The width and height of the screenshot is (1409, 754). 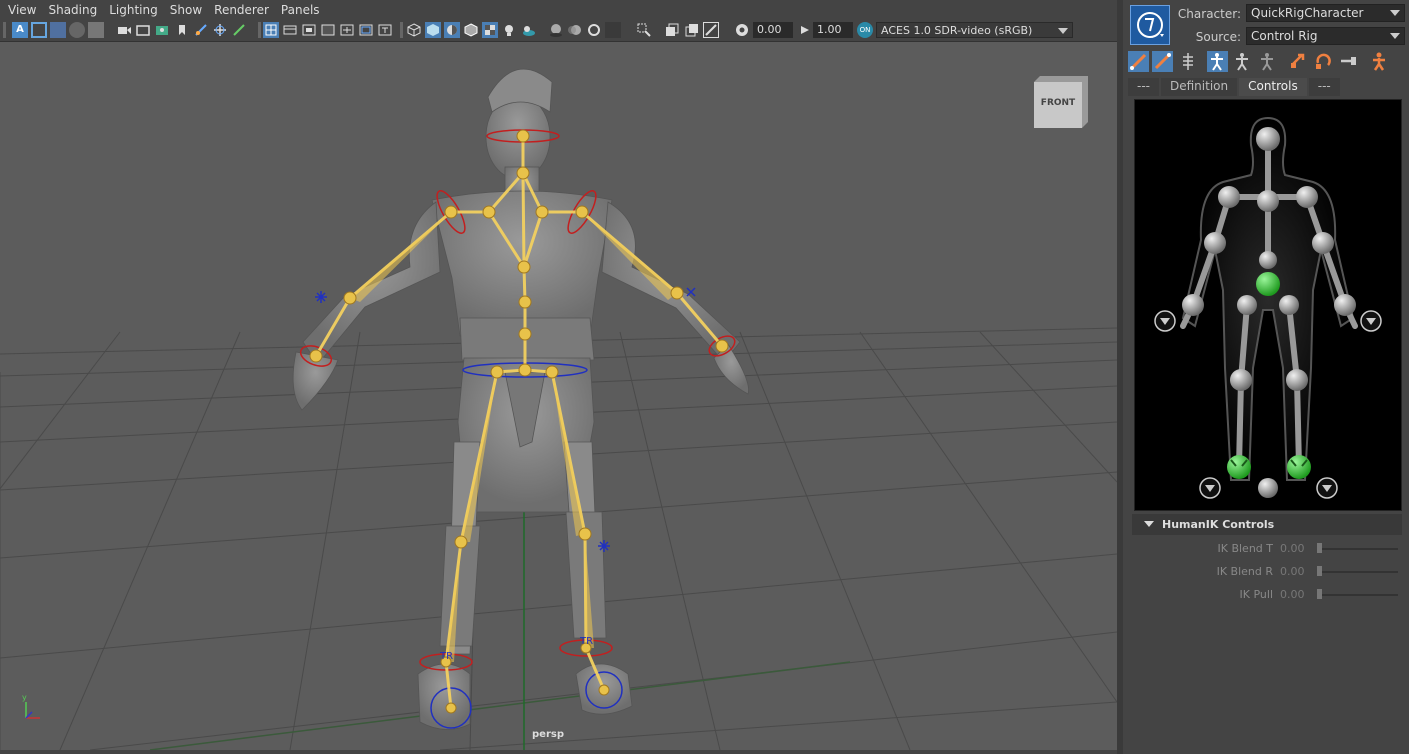 I want to click on isolate-select-icon, so click(x=644, y=30).